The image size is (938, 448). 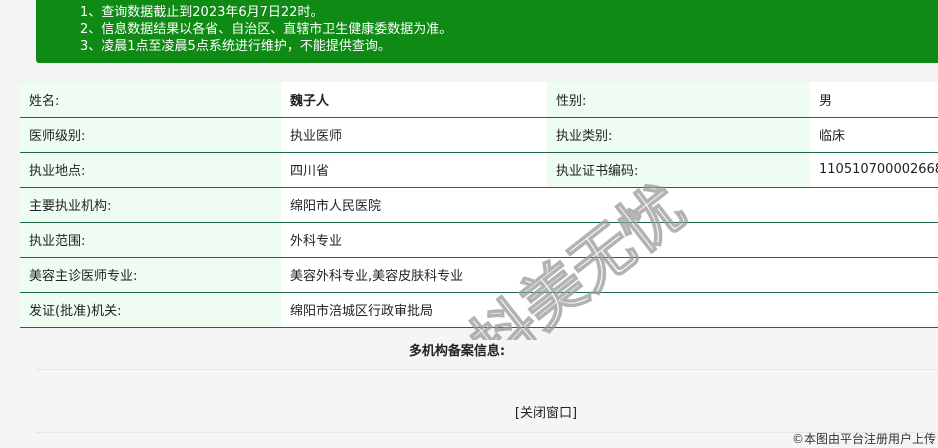 What do you see at coordinates (678, 135) in the screenshot?
I see `category-label: 执业类别:` at bounding box center [678, 135].